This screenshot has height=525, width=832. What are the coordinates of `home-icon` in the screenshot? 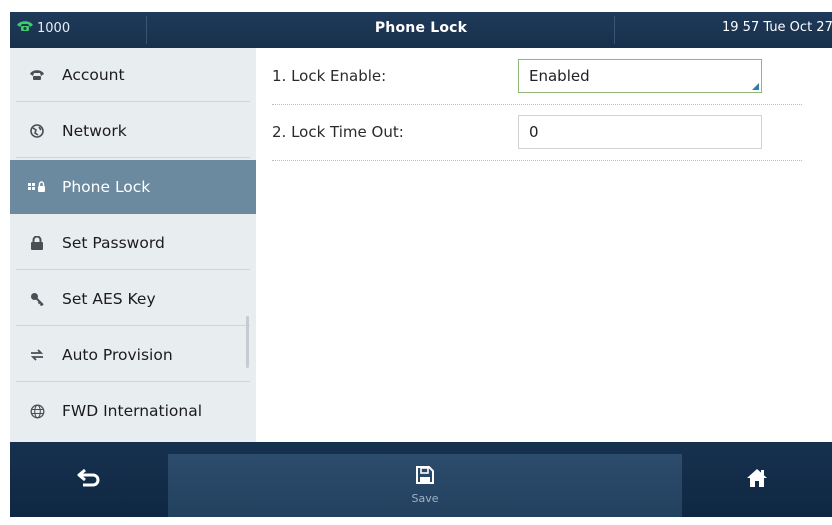 It's located at (757, 480).